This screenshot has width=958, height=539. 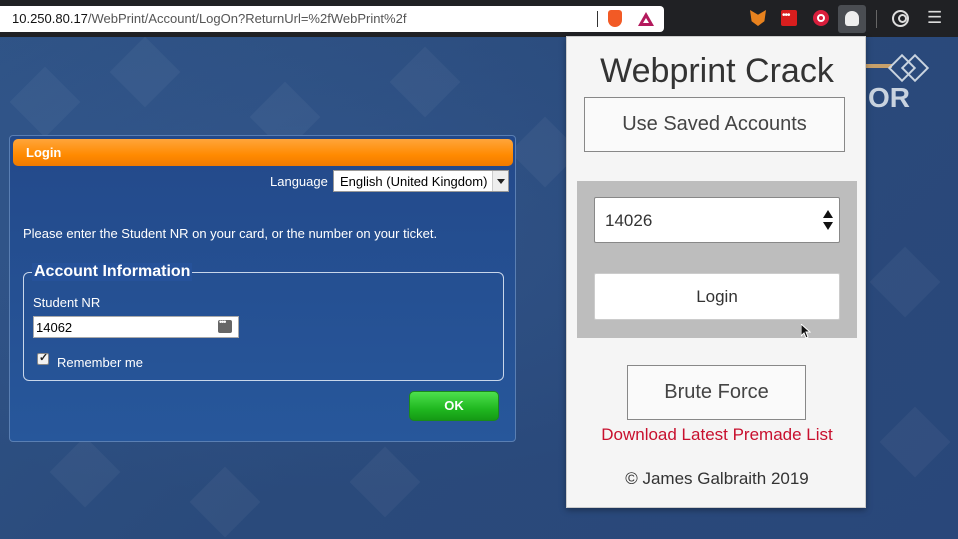 What do you see at coordinates (717, 220) in the screenshot?
I see `account-number-stepper: 14026` at bounding box center [717, 220].